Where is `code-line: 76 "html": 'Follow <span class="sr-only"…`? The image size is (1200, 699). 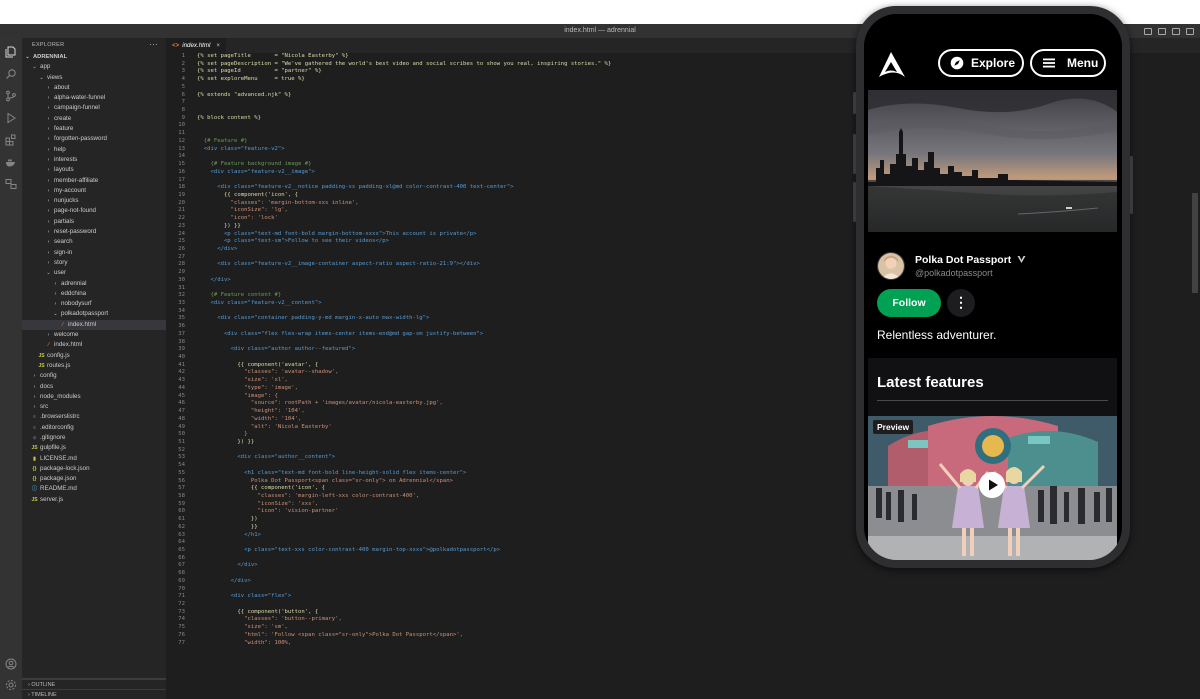 code-line: 76 "html": 'Follow <span class="sr-only"… is located at coordinates (683, 636).